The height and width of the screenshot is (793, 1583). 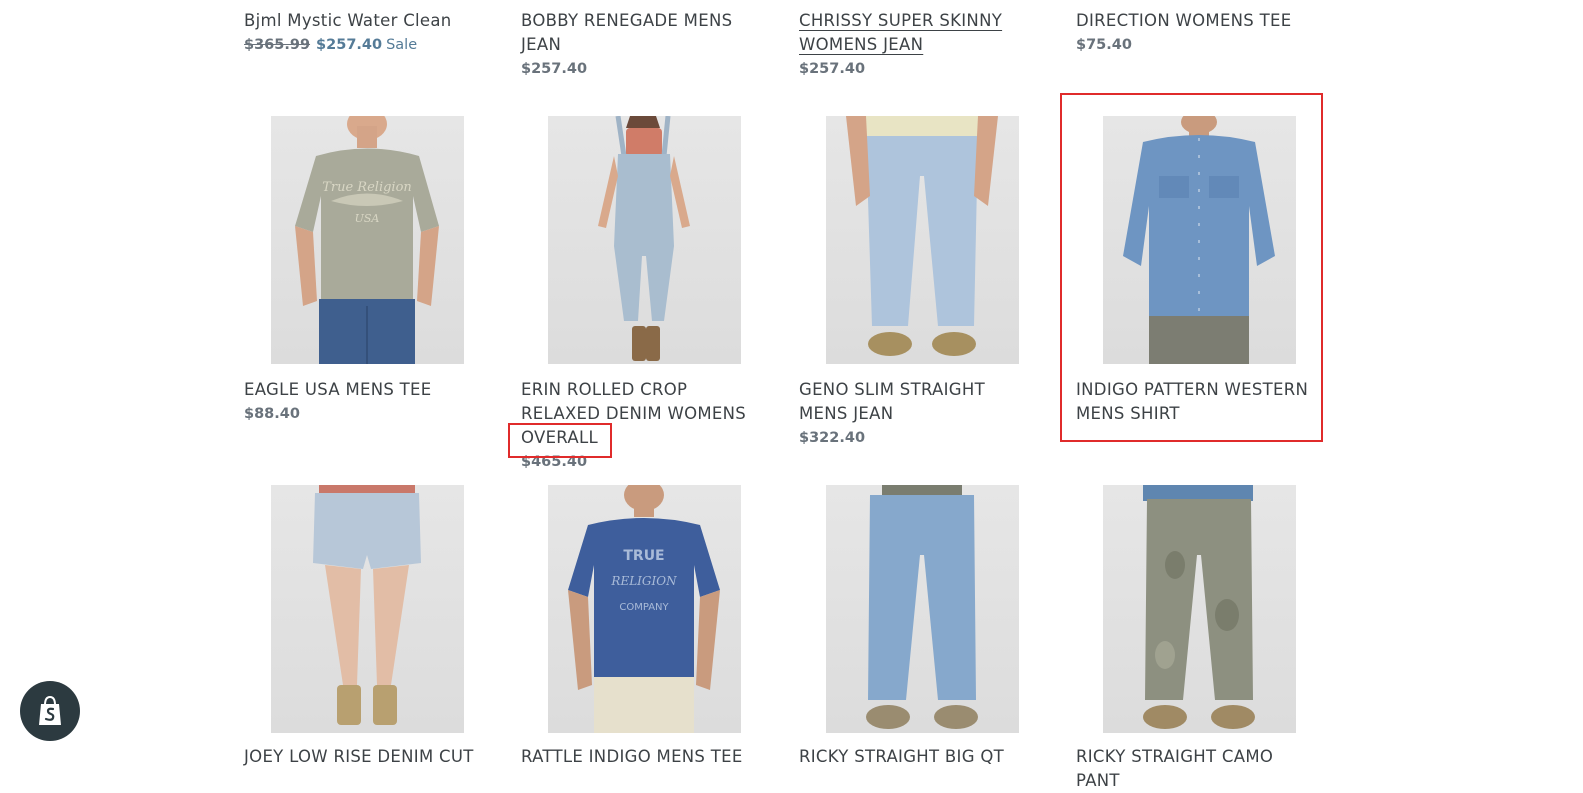 I want to click on model-shorts-illustration, so click(x=367, y=605).